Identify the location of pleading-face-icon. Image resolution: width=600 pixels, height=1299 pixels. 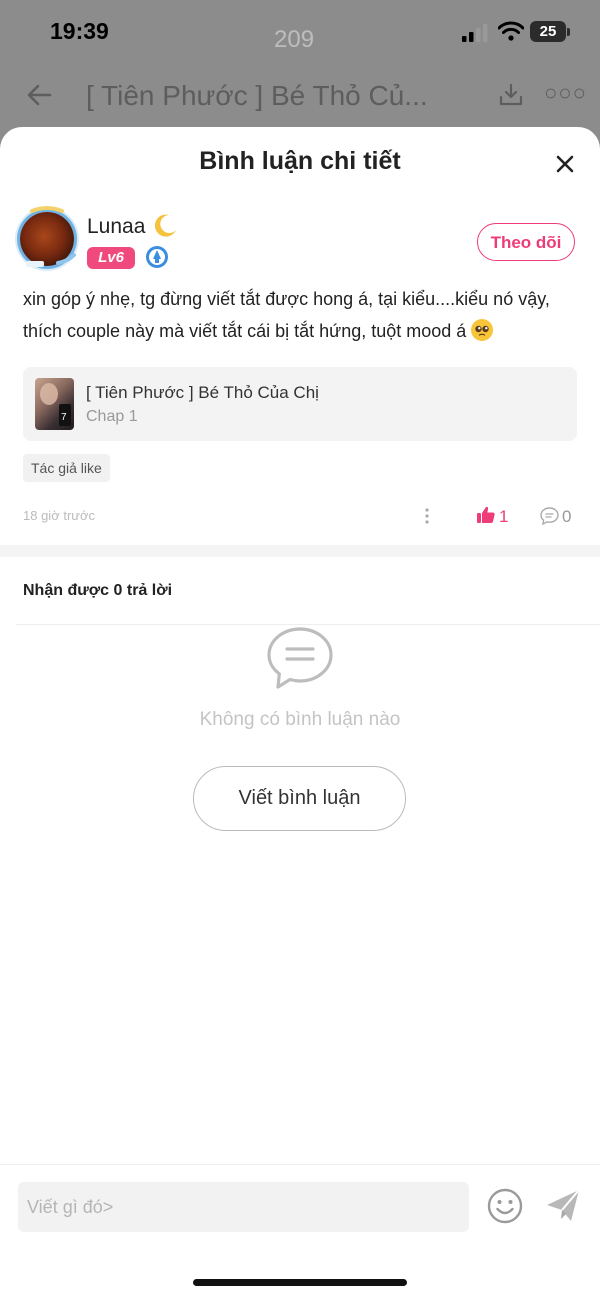
(482, 330).